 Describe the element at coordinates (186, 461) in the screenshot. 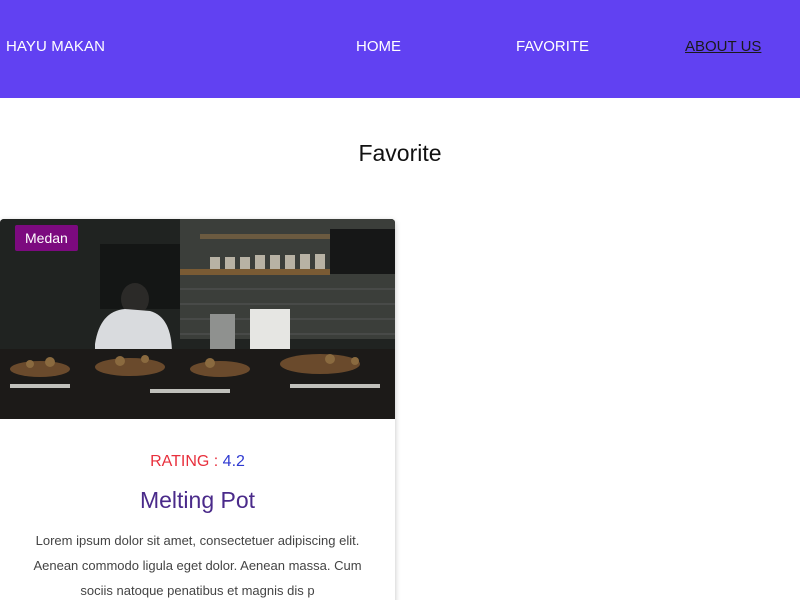

I see `rating-label: RATING :` at that location.